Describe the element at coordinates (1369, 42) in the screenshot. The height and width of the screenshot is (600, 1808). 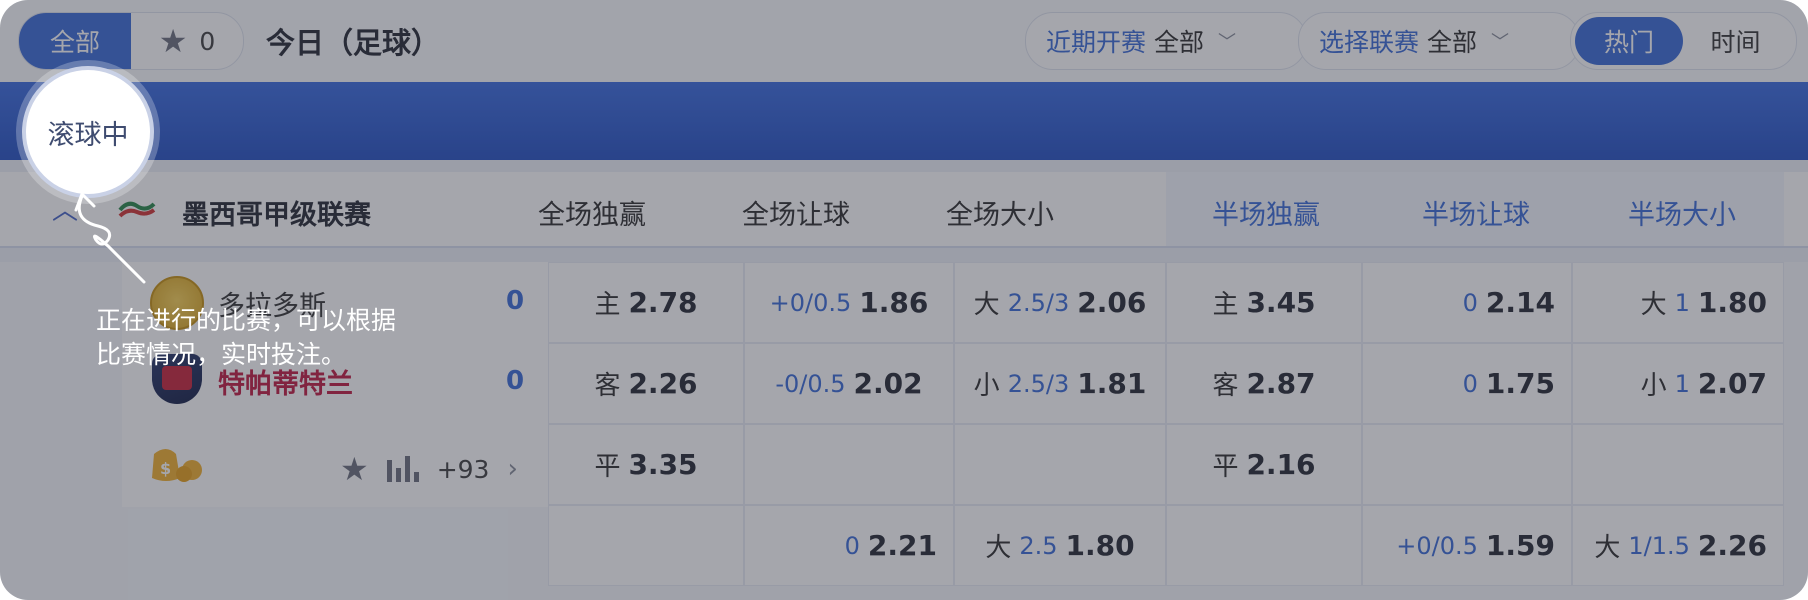
I see `league-select-label: 选择联赛` at that location.